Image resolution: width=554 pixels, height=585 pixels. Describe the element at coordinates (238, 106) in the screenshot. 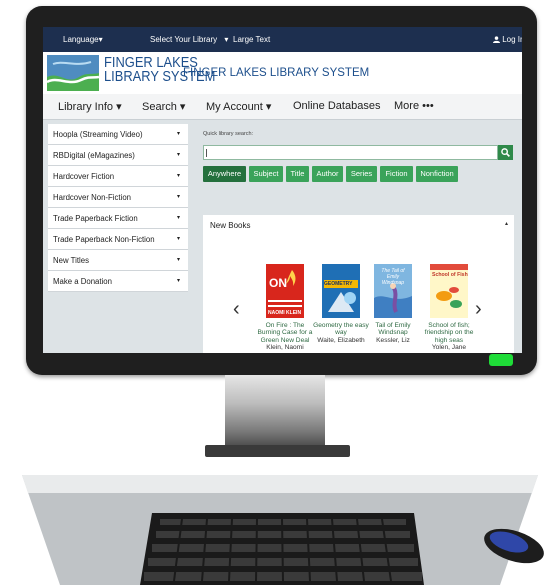

I see `menu-my-account: My Account ▾` at that location.